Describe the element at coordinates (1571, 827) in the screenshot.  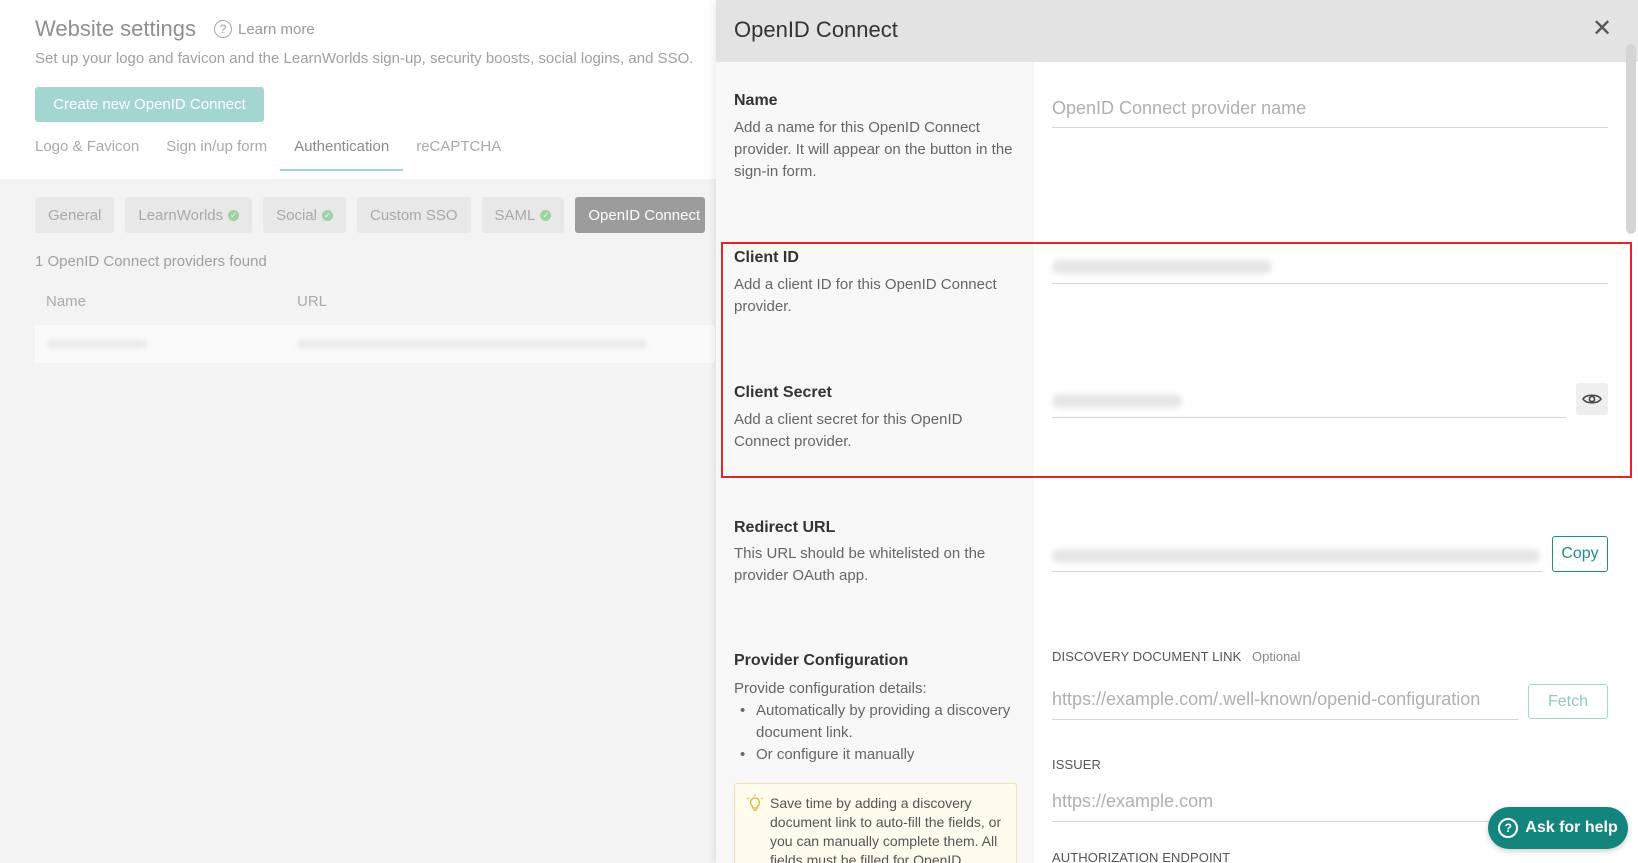
I see `ask-for-help-label: Ask for help` at that location.